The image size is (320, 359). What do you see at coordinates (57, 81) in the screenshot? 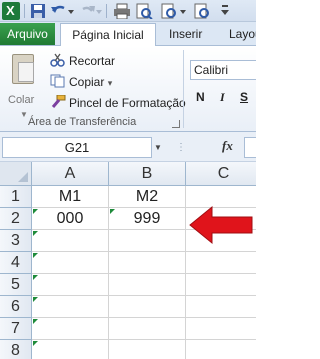
I see `copy-icon` at bounding box center [57, 81].